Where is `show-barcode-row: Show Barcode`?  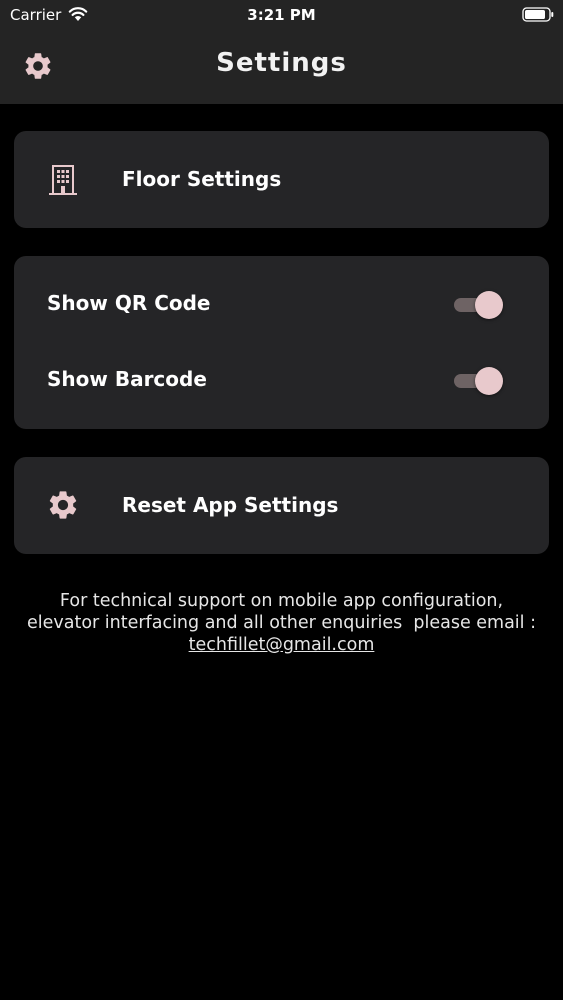 show-barcode-row: Show Barcode is located at coordinates (281, 381).